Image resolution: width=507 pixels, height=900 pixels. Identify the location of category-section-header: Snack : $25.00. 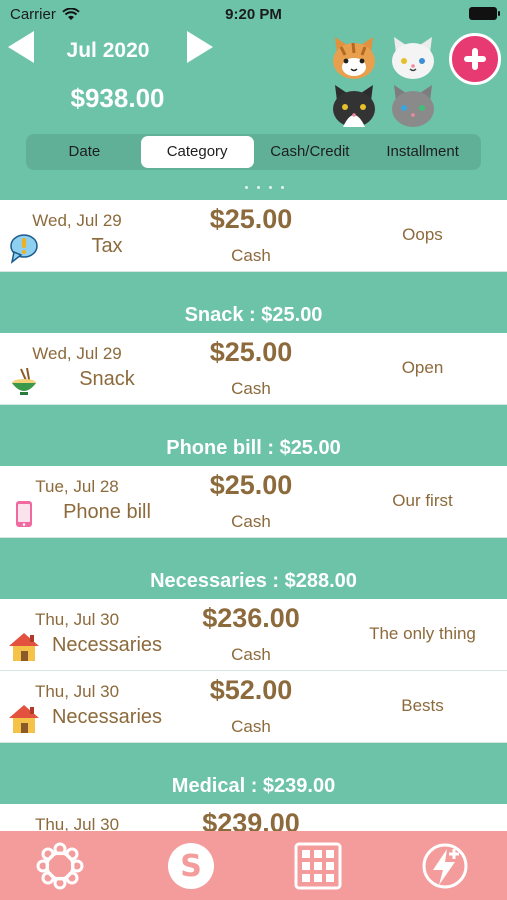
(253, 302).